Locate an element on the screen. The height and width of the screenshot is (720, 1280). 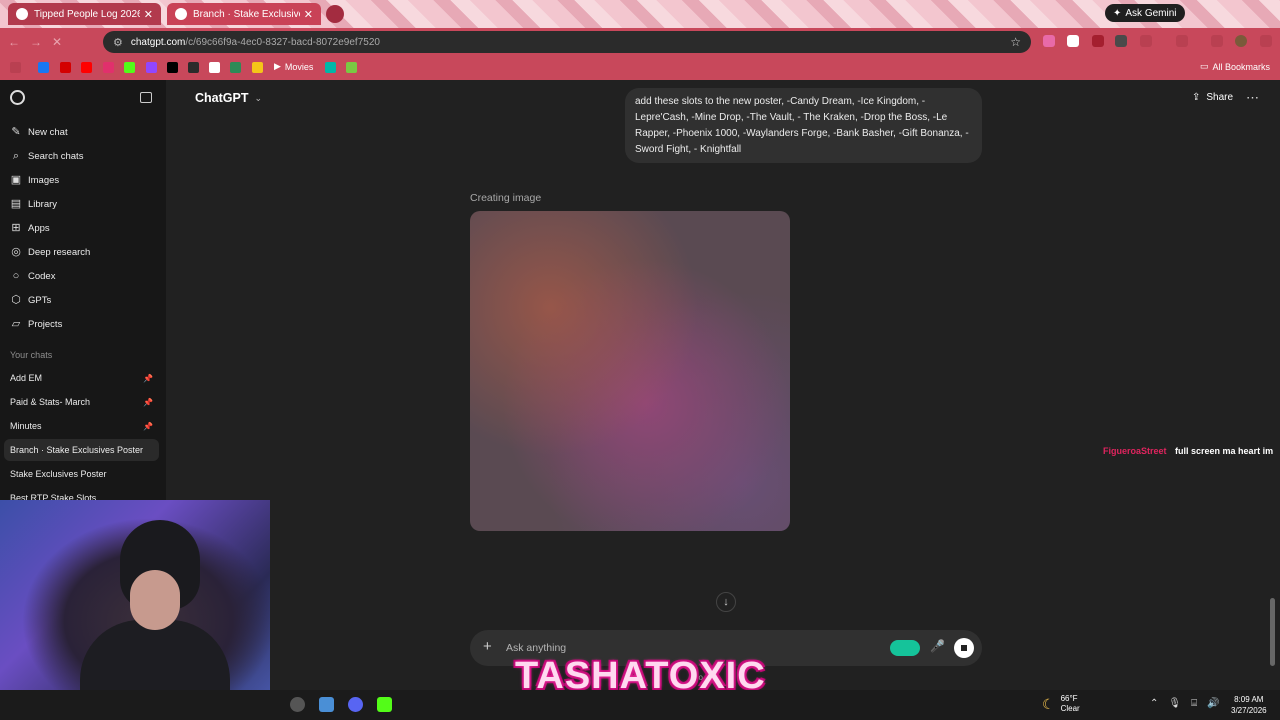
your-chats-heading: Your chats is located at coordinates (31, 355).